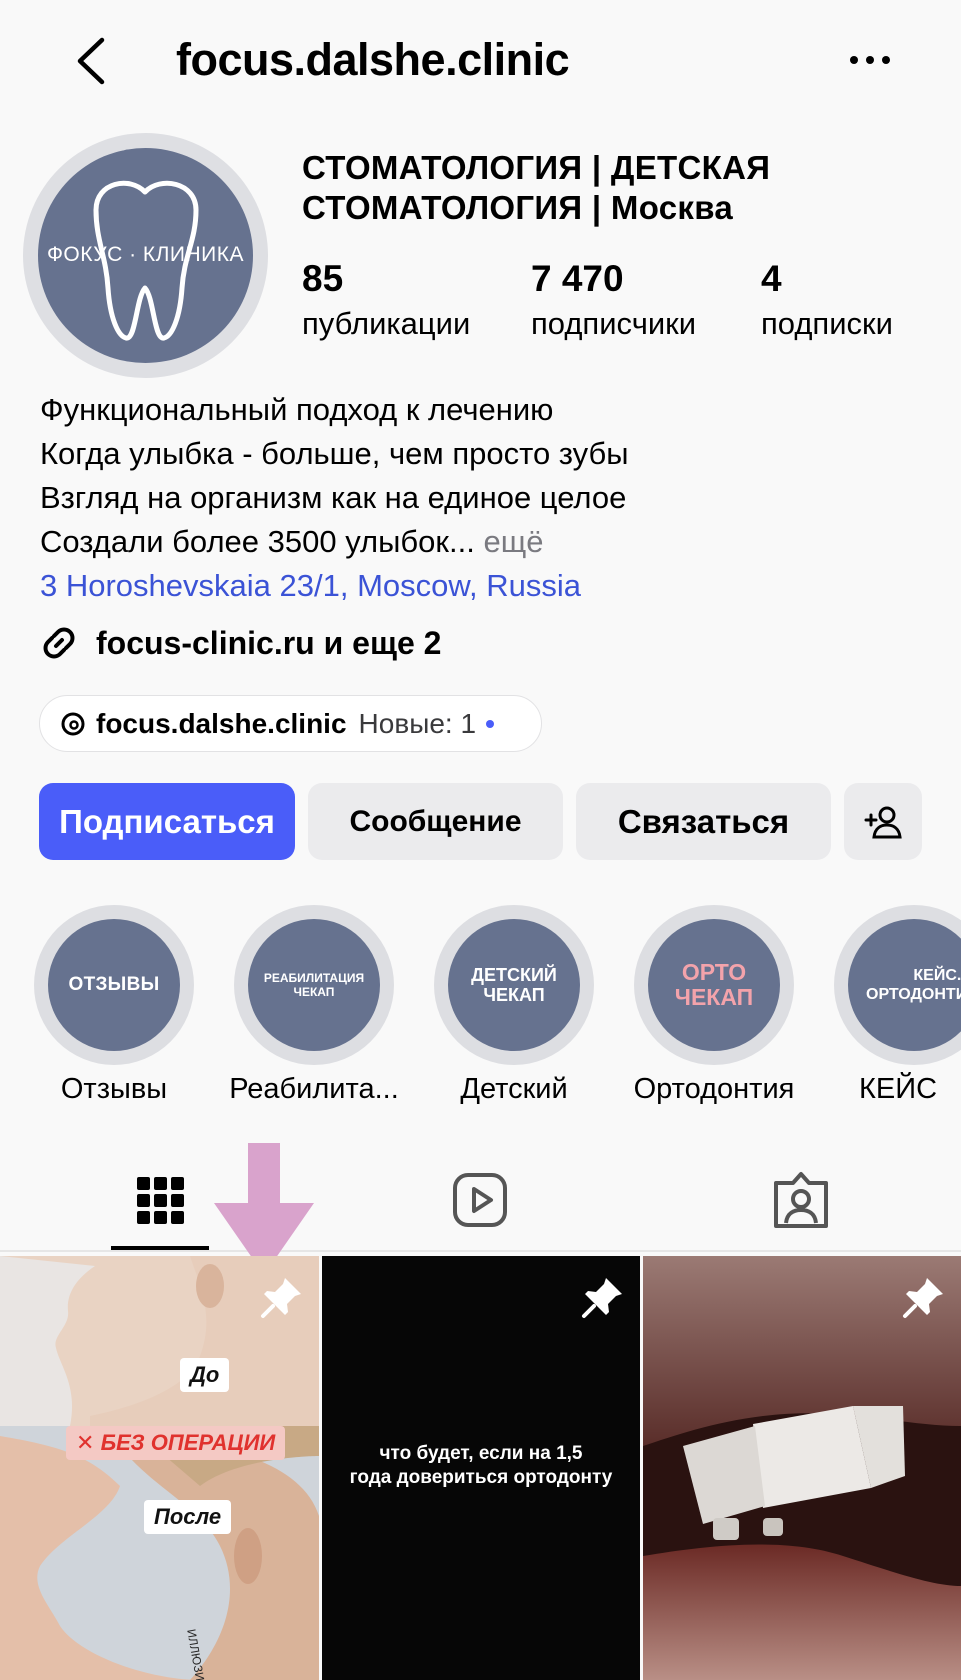  I want to click on avatar-logo-text: ФОКУС · КЛИНИКА, so click(145, 254).